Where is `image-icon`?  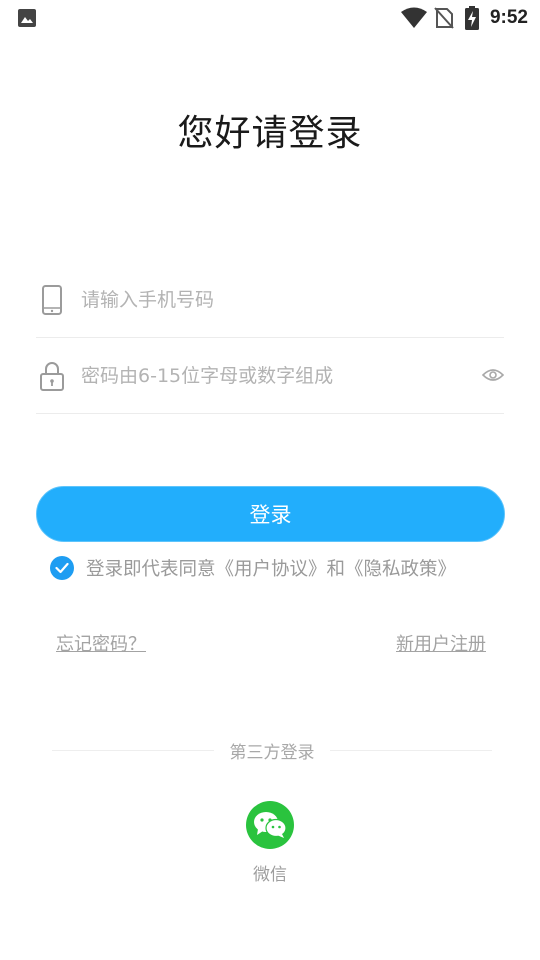 image-icon is located at coordinates (27, 20).